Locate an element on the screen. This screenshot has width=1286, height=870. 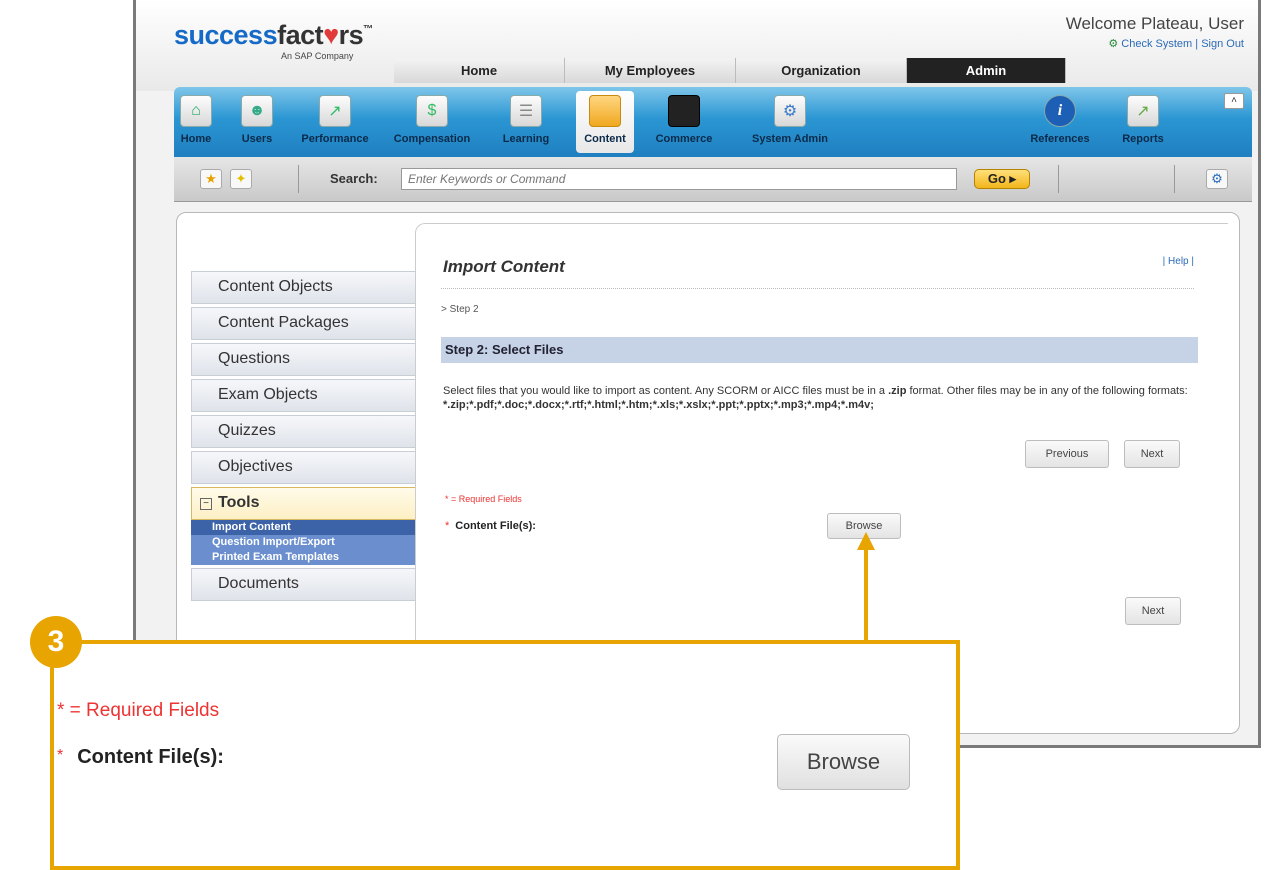
callout-content-file-label: * Content File(s): is located at coordinates (140, 757).